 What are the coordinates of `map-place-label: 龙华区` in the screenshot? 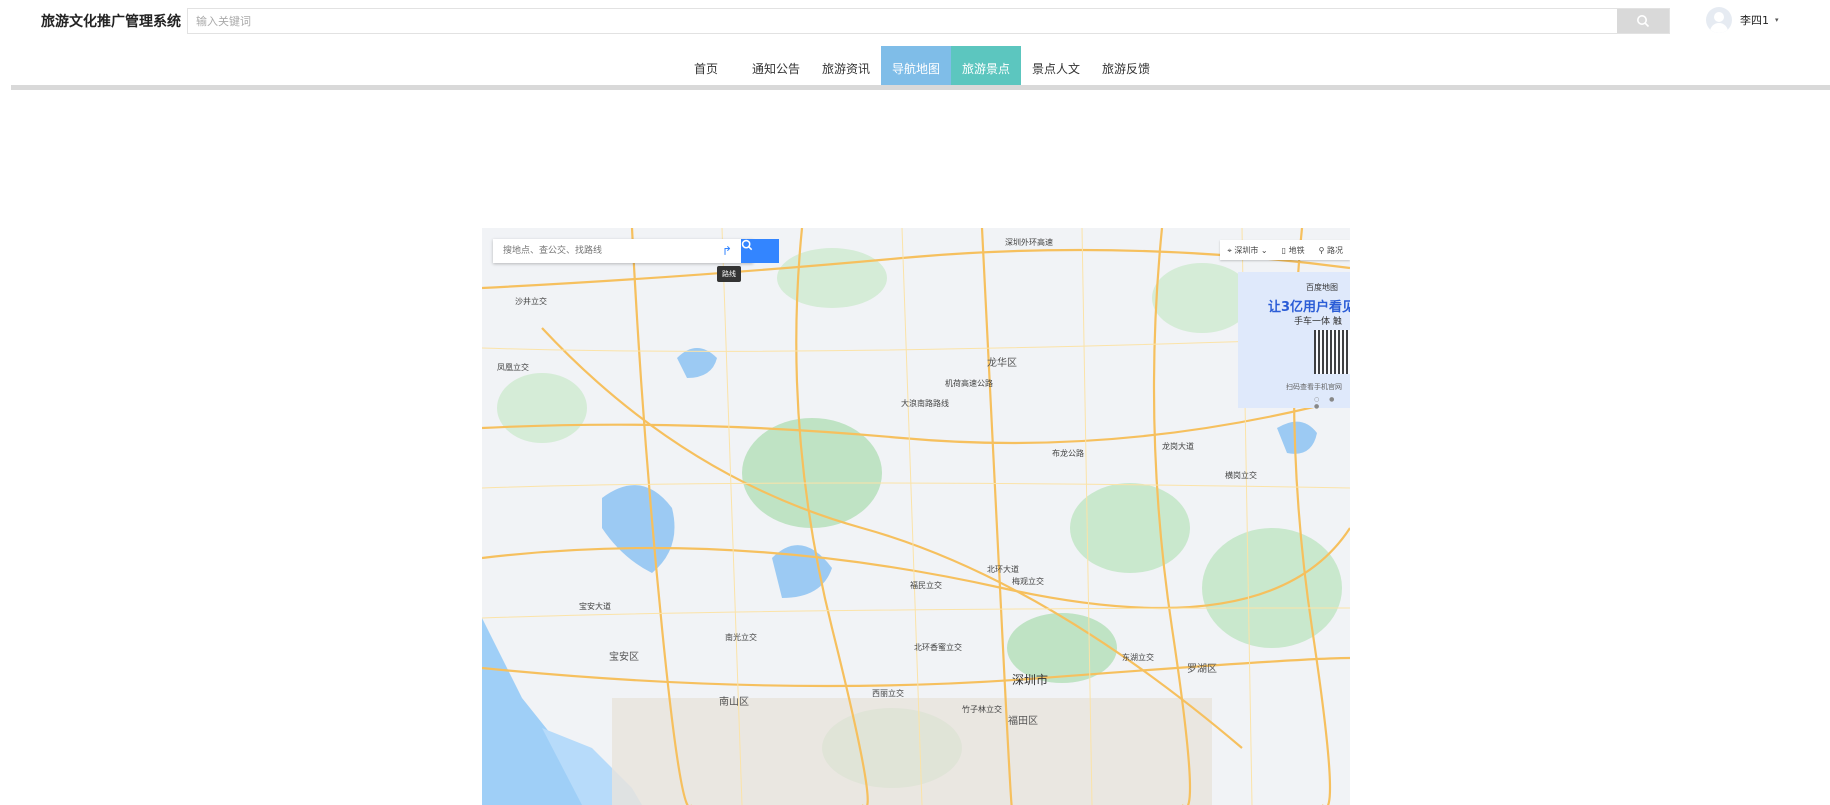 It's located at (1002, 361).